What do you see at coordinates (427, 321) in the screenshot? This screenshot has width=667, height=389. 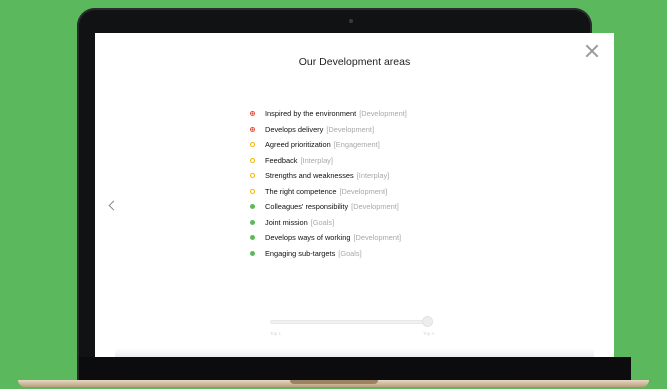 I see `slider-thumb` at bounding box center [427, 321].